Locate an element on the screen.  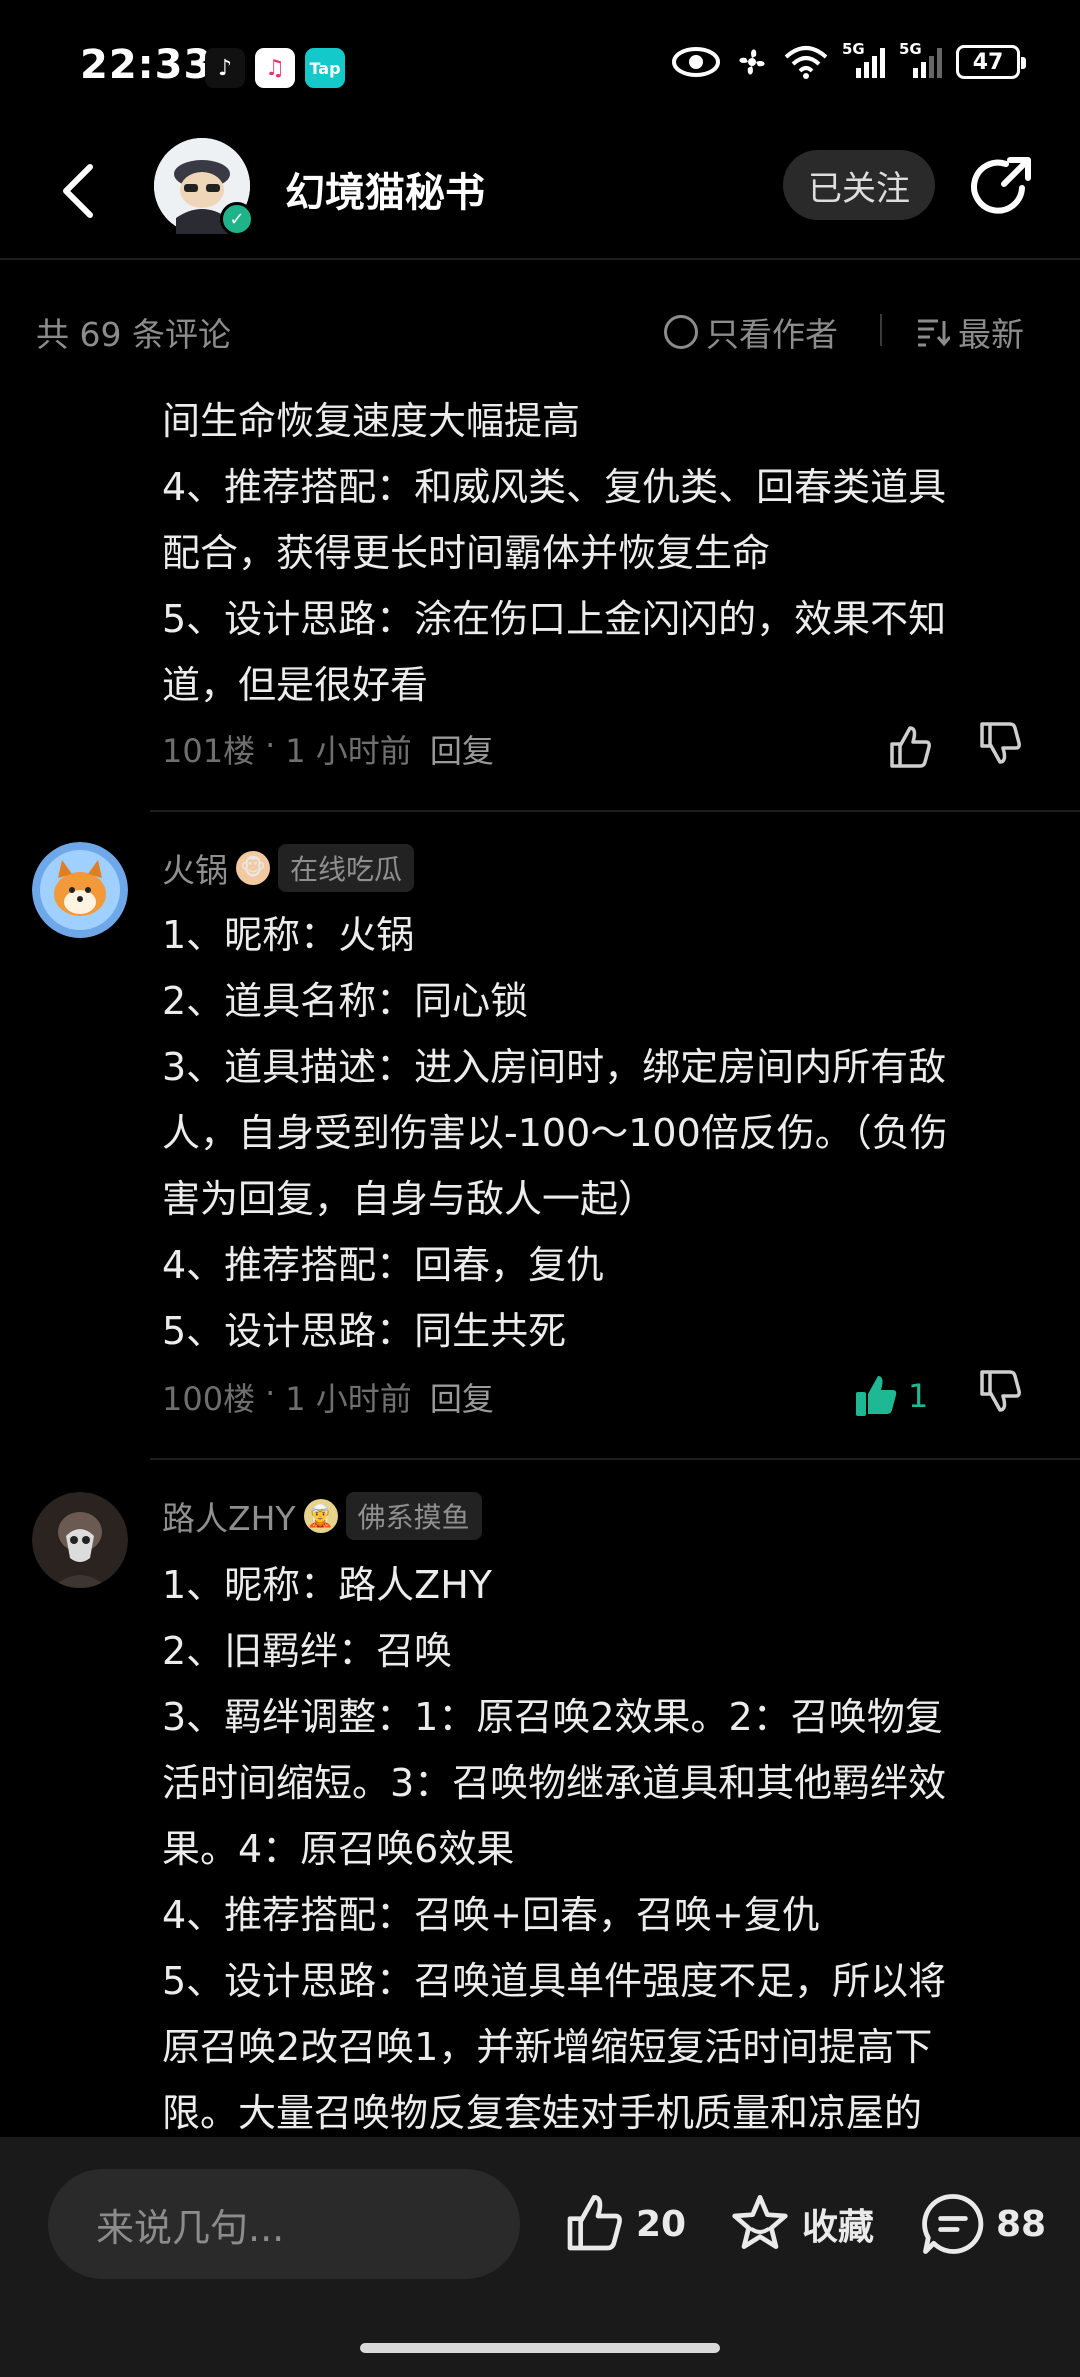
like-count: 1 is located at coordinates (918, 1396).